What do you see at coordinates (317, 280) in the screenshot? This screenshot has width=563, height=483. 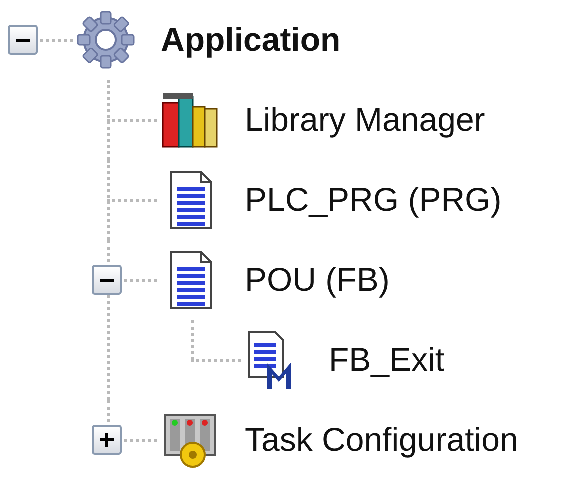 I see `tree-item-label: POU (FB)` at bounding box center [317, 280].